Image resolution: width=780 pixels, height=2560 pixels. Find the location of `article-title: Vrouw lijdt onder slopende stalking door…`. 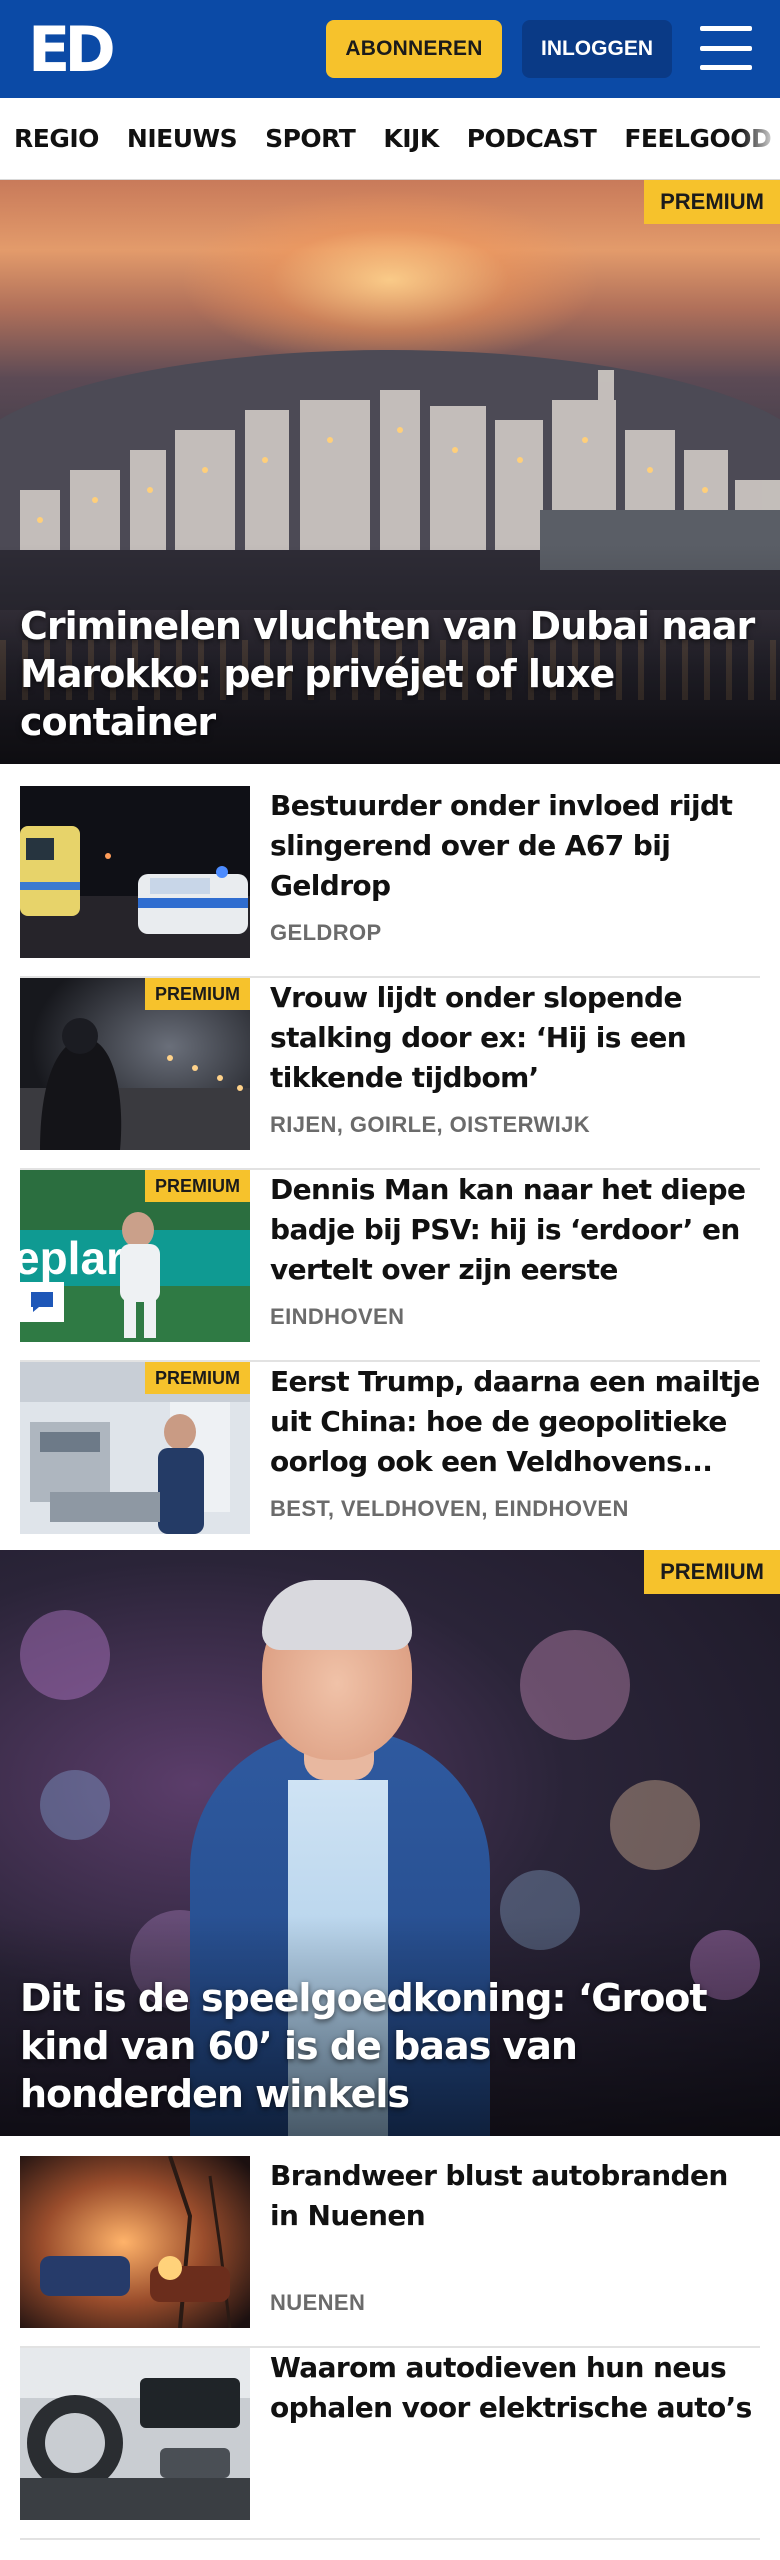

article-title: Vrouw lijdt onder slopende stalking door… is located at coordinates (515, 1038).